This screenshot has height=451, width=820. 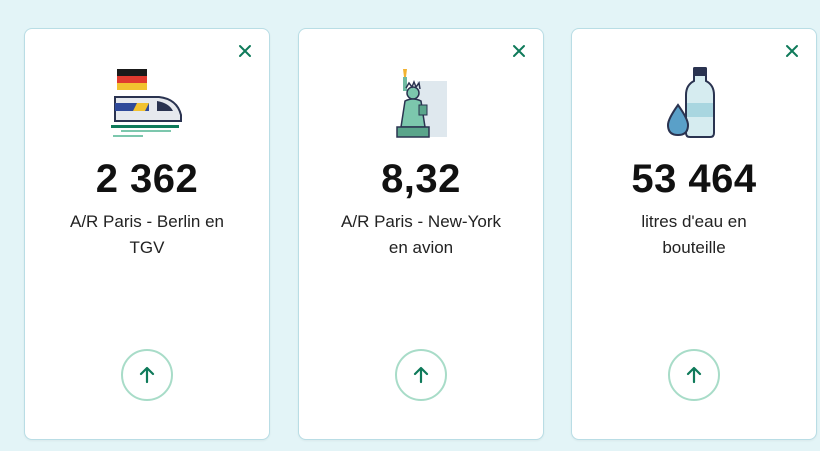 I want to click on equivalent-label-line2: en avion, so click(x=421, y=247).